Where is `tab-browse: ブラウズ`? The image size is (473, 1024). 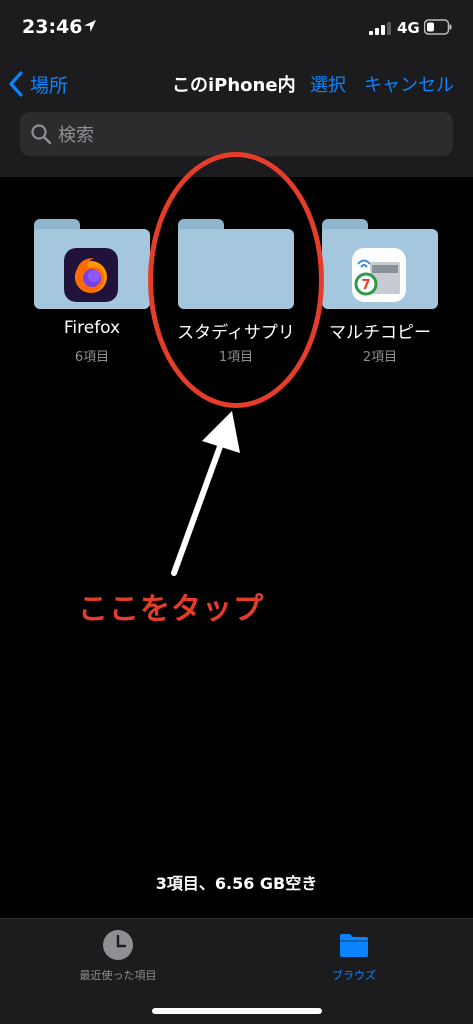 tab-browse: ブラウズ is located at coordinates (354, 956).